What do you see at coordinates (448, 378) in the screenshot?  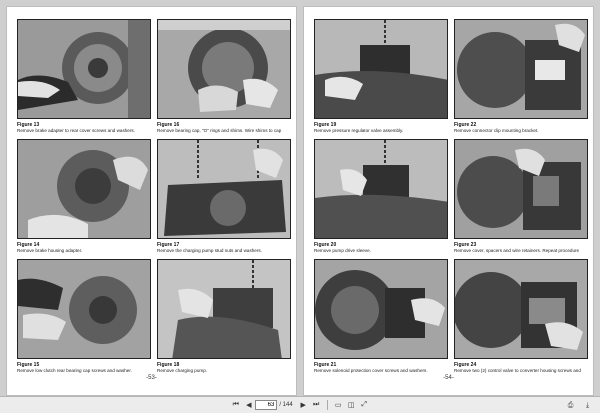 I see `right-page-number: -54-` at bounding box center [448, 378].